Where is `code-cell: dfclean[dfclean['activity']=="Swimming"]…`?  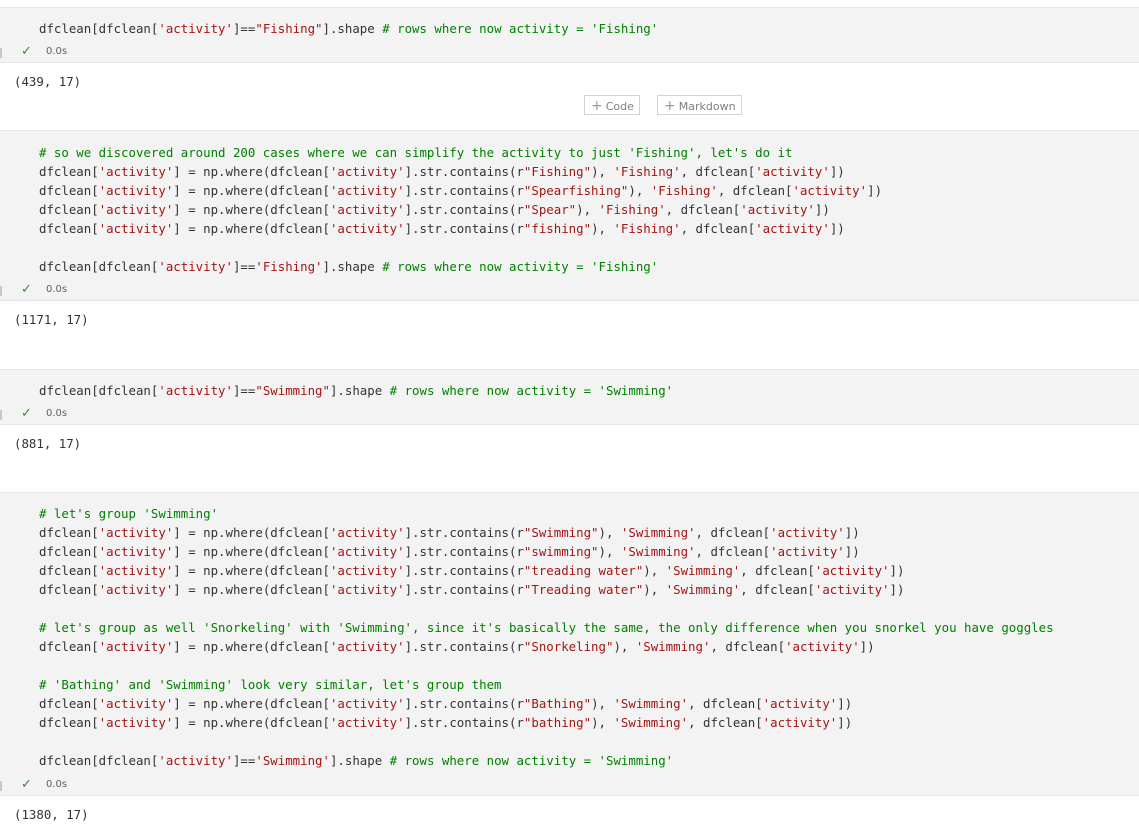 code-cell: dfclean[dfclean['activity']=="Swimming"]… is located at coordinates (569, 397).